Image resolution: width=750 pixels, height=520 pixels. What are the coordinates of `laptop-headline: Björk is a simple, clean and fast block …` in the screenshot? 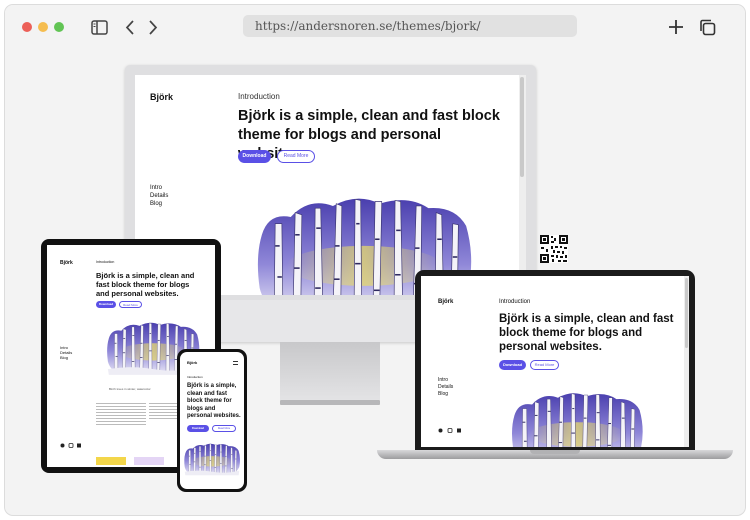 It's located at (586, 333).